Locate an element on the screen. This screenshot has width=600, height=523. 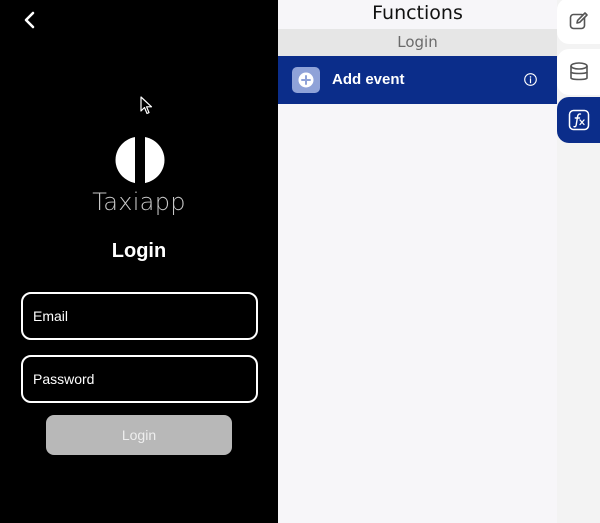
panel-title: Functions is located at coordinates (417, 13).